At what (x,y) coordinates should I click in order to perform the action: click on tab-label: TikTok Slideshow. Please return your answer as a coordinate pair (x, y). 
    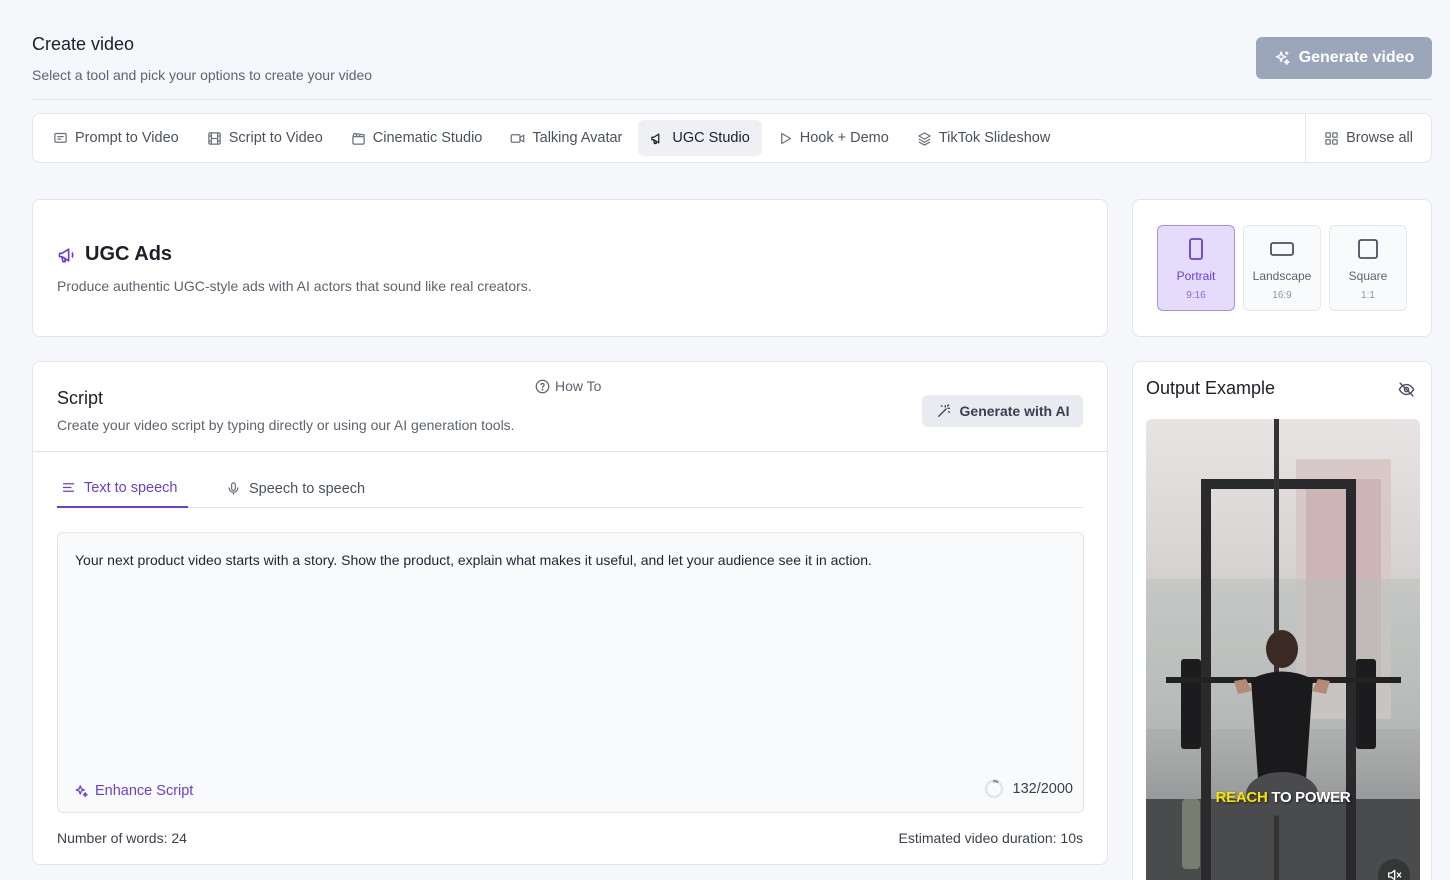
    Looking at the image, I should click on (994, 138).